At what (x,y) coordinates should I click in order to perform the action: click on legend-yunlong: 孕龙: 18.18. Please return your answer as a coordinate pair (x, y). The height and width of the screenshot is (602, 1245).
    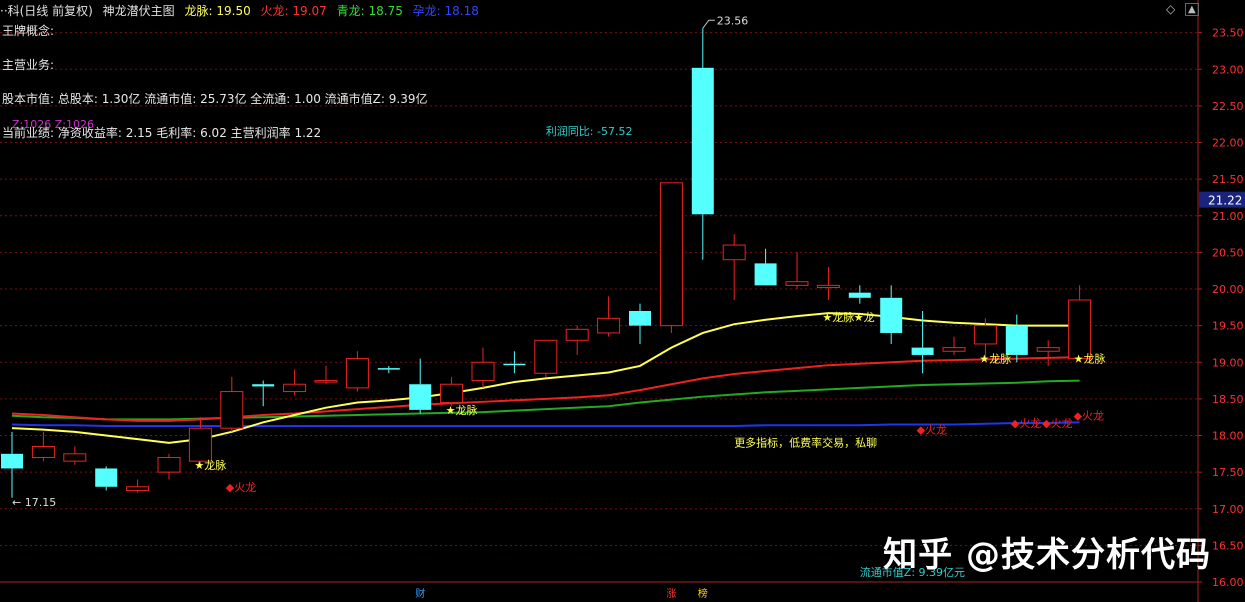
    Looking at the image, I should click on (445, 11).